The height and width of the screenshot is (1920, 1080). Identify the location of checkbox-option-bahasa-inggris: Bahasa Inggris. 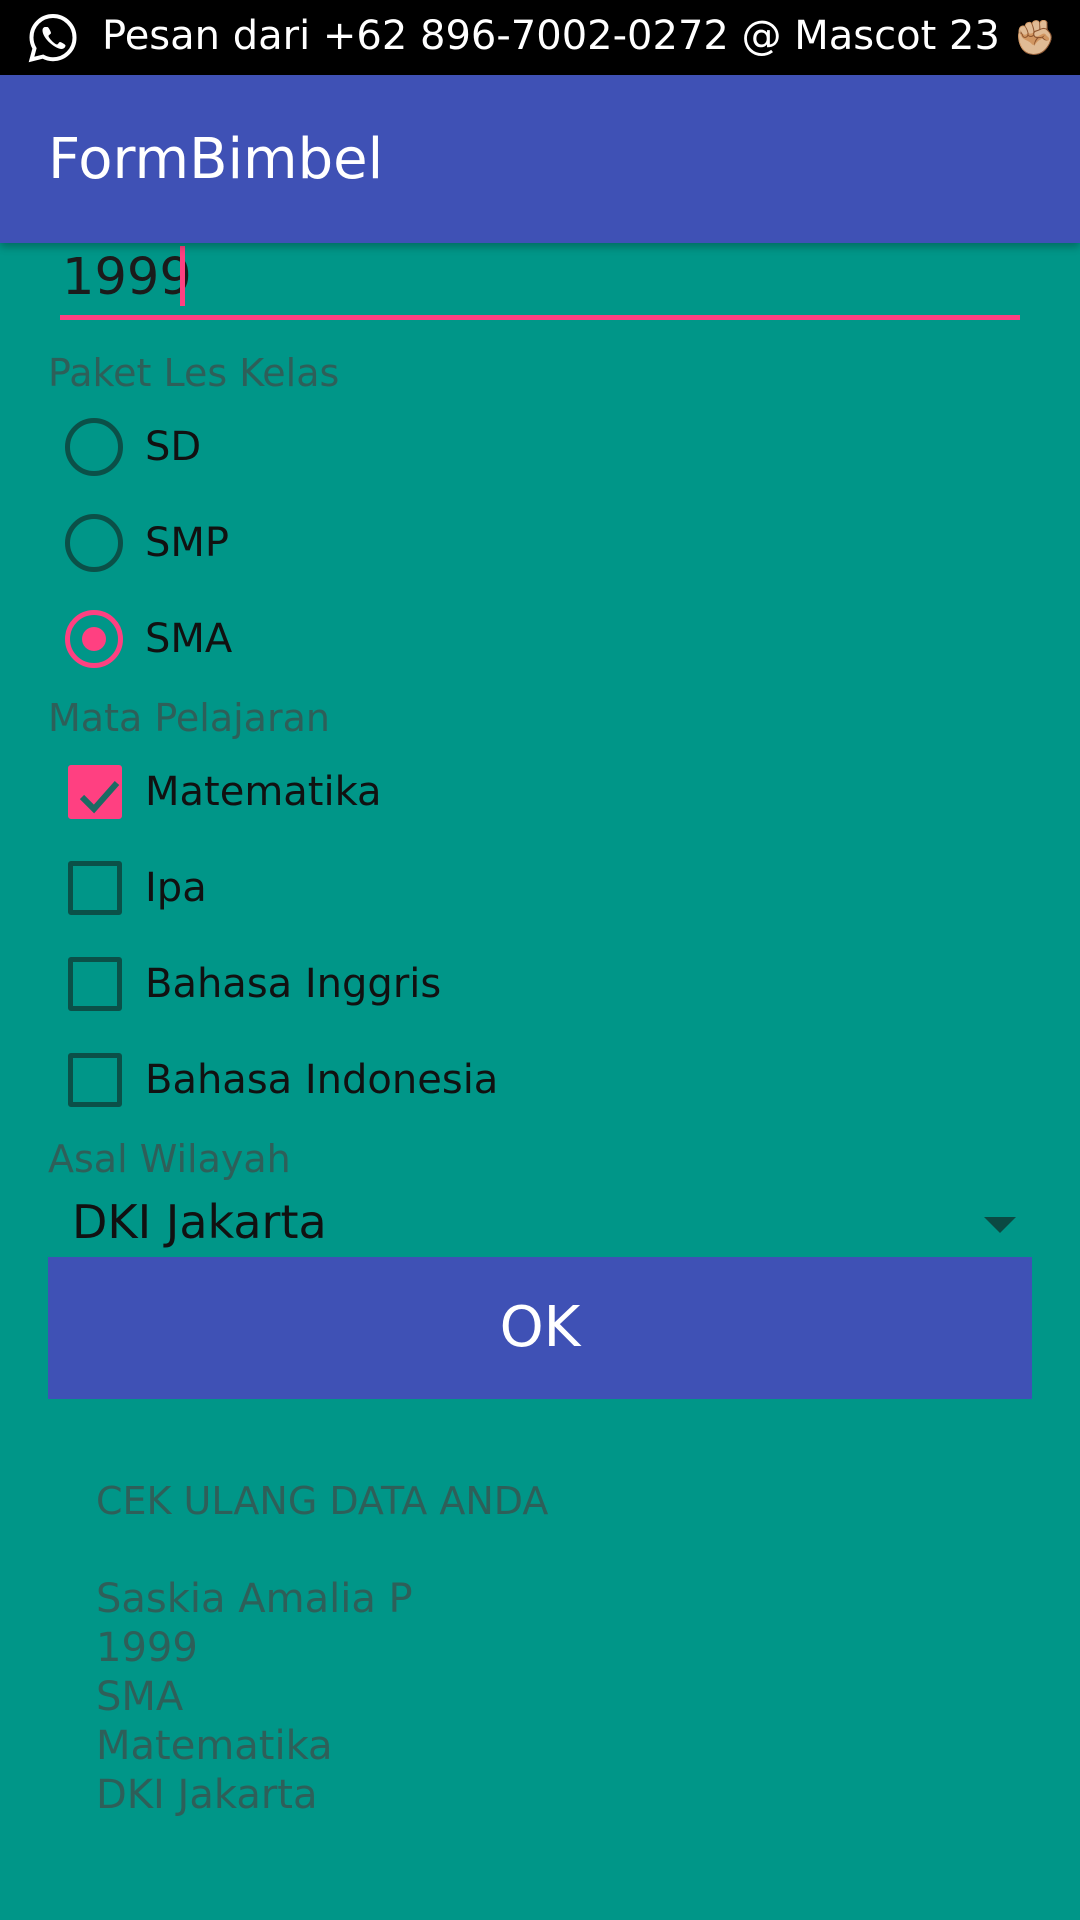
(412, 984).